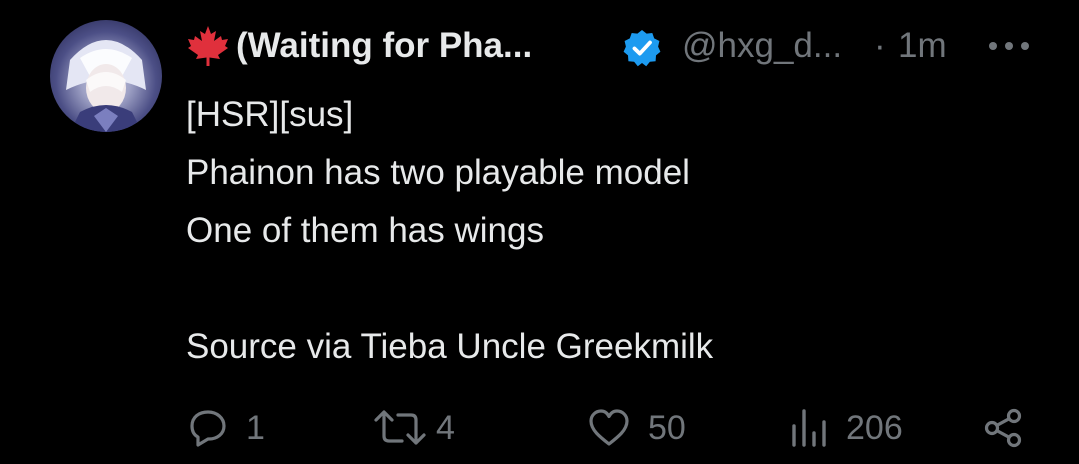  I want to click on avatar, so click(106, 76).